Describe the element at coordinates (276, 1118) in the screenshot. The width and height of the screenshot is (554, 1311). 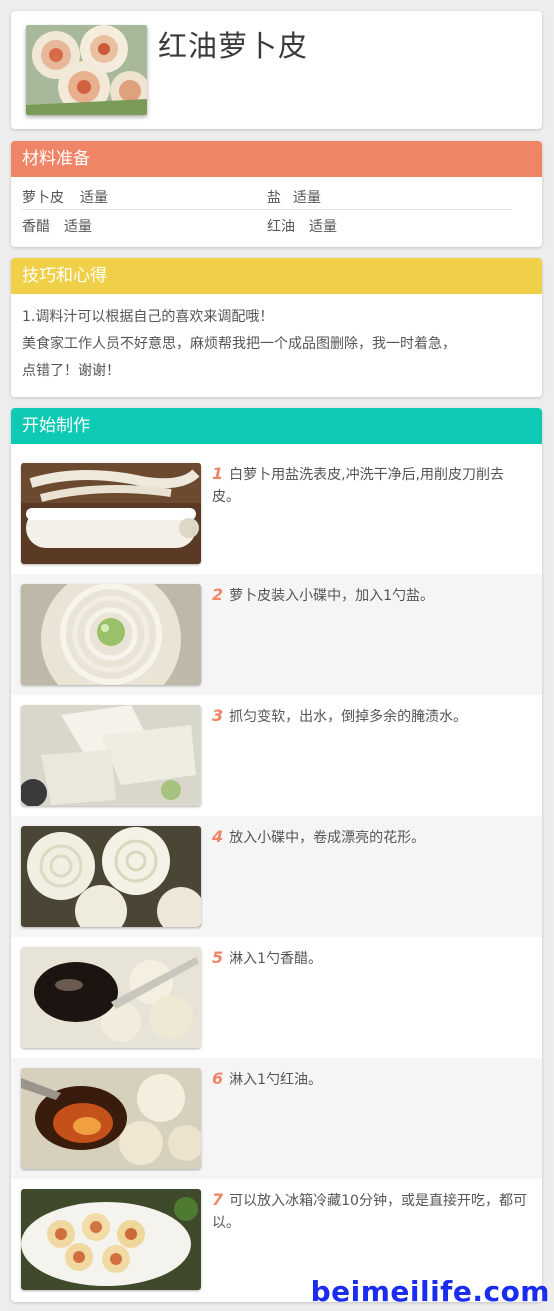
I see `step-item: 6 淋入1勺红油。` at that location.